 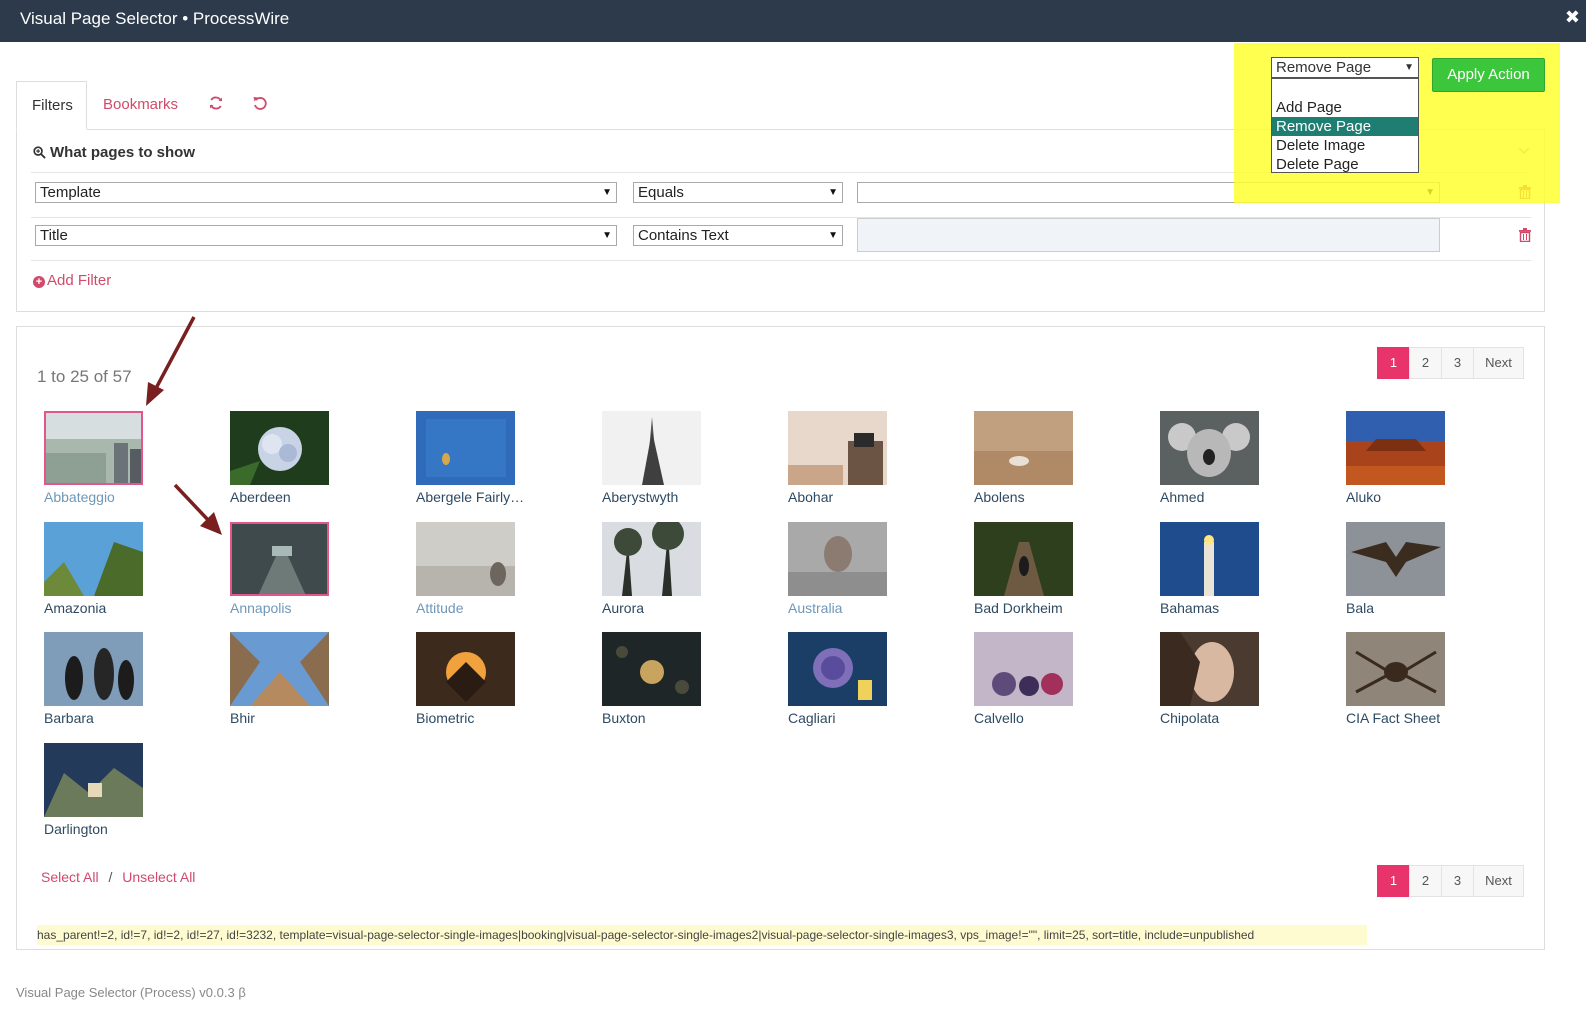 I want to click on item-label: Ahmed, so click(x=1182, y=497).